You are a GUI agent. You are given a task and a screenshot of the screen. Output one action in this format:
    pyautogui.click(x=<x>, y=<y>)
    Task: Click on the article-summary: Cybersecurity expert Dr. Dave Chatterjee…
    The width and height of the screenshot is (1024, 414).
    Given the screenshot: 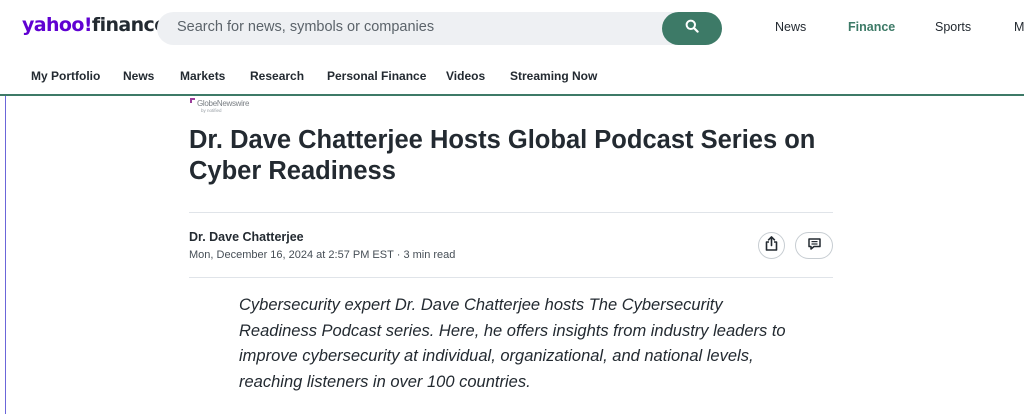 What is the action you would take?
    pyautogui.click(x=512, y=343)
    